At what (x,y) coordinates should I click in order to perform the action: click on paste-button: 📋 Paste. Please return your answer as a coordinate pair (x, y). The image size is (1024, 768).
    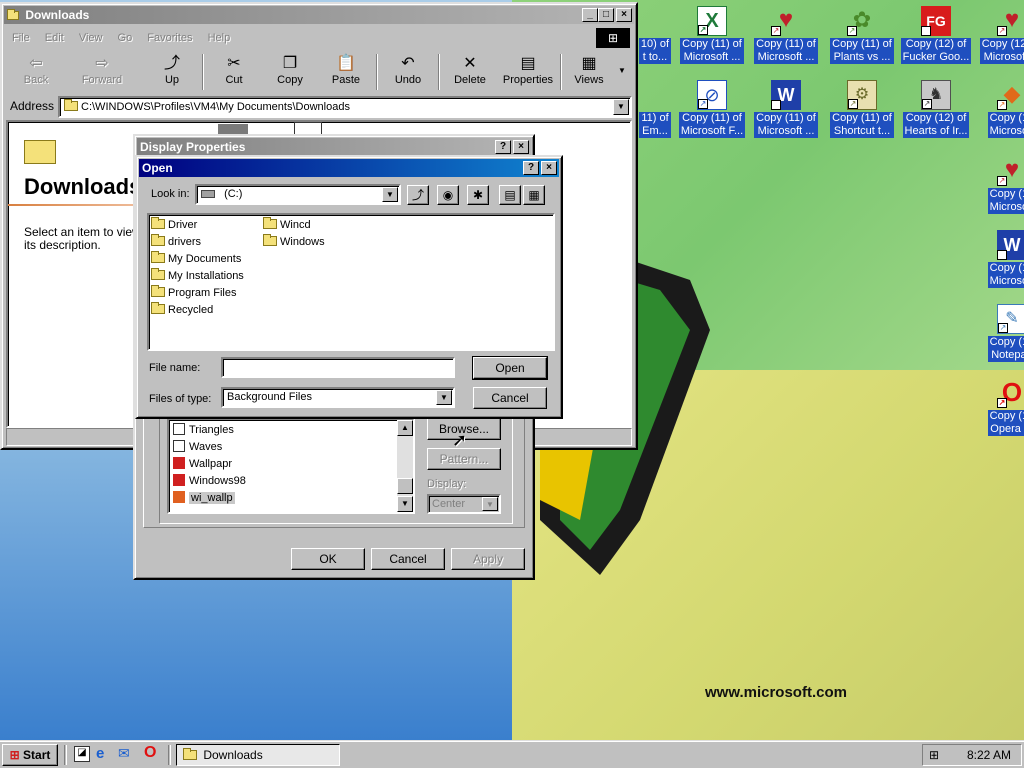
    Looking at the image, I should click on (346, 73).